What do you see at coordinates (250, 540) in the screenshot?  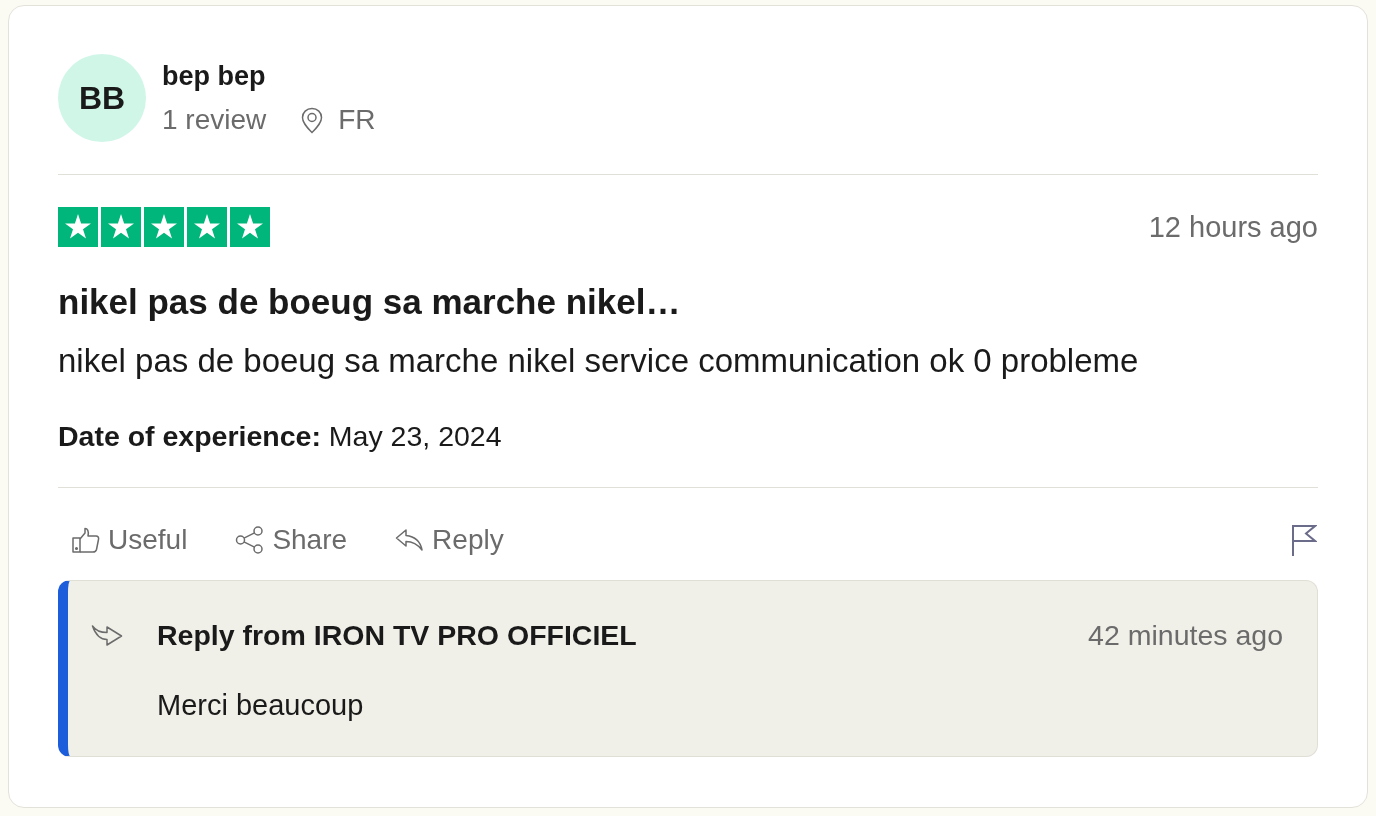 I see `share-icon` at bounding box center [250, 540].